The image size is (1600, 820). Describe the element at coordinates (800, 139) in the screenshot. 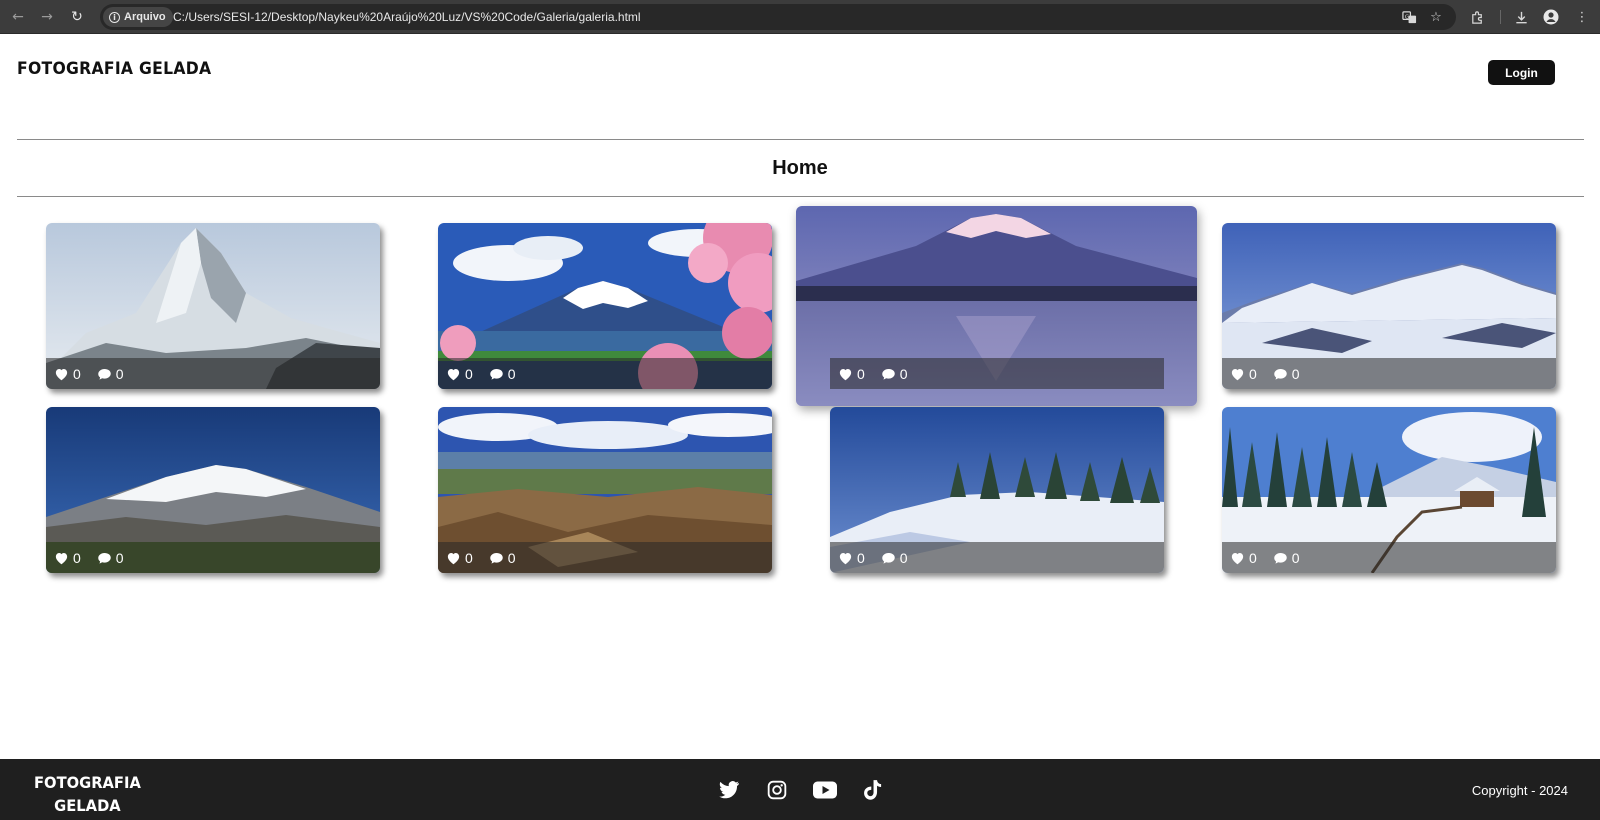

I see `divider-top` at that location.